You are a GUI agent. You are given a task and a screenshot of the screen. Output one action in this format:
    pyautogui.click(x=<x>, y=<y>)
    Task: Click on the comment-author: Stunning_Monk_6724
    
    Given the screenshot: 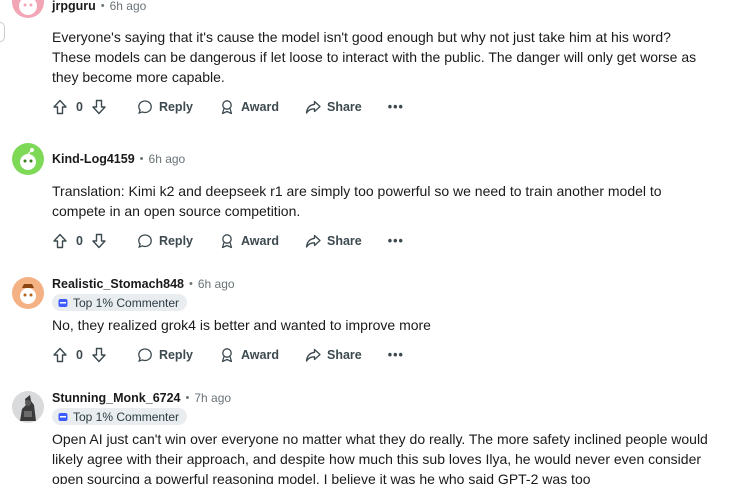 What is the action you would take?
    pyautogui.click(x=116, y=398)
    